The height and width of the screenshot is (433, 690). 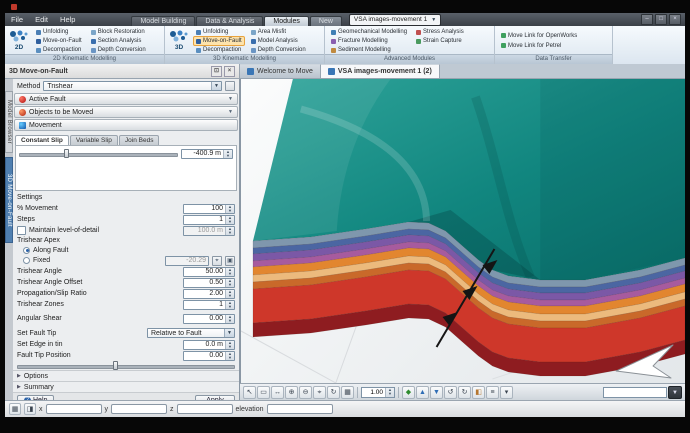 I want to click on ribbon-item-move-link-for-openworks: Move Link for OpenWorks, so click(x=539, y=36).